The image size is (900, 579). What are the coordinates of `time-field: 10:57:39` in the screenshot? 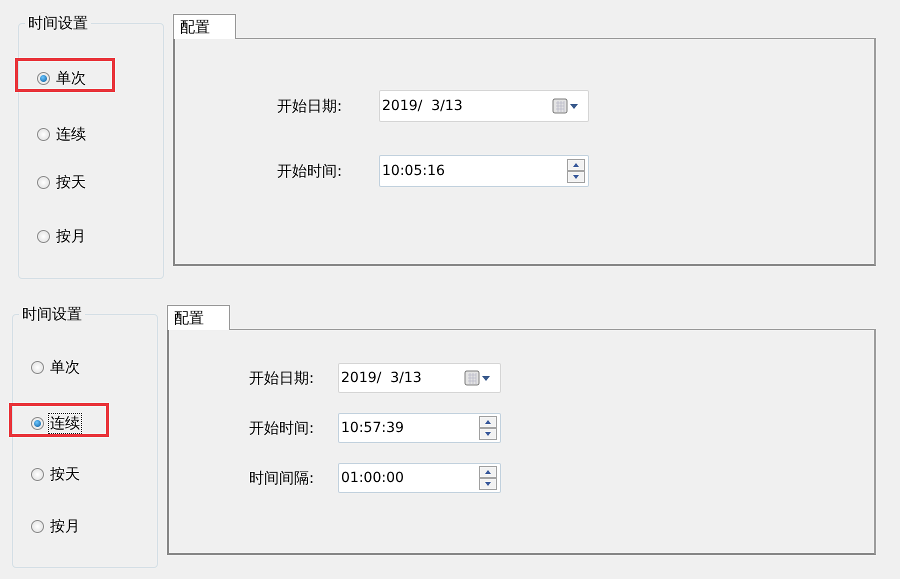 It's located at (419, 428).